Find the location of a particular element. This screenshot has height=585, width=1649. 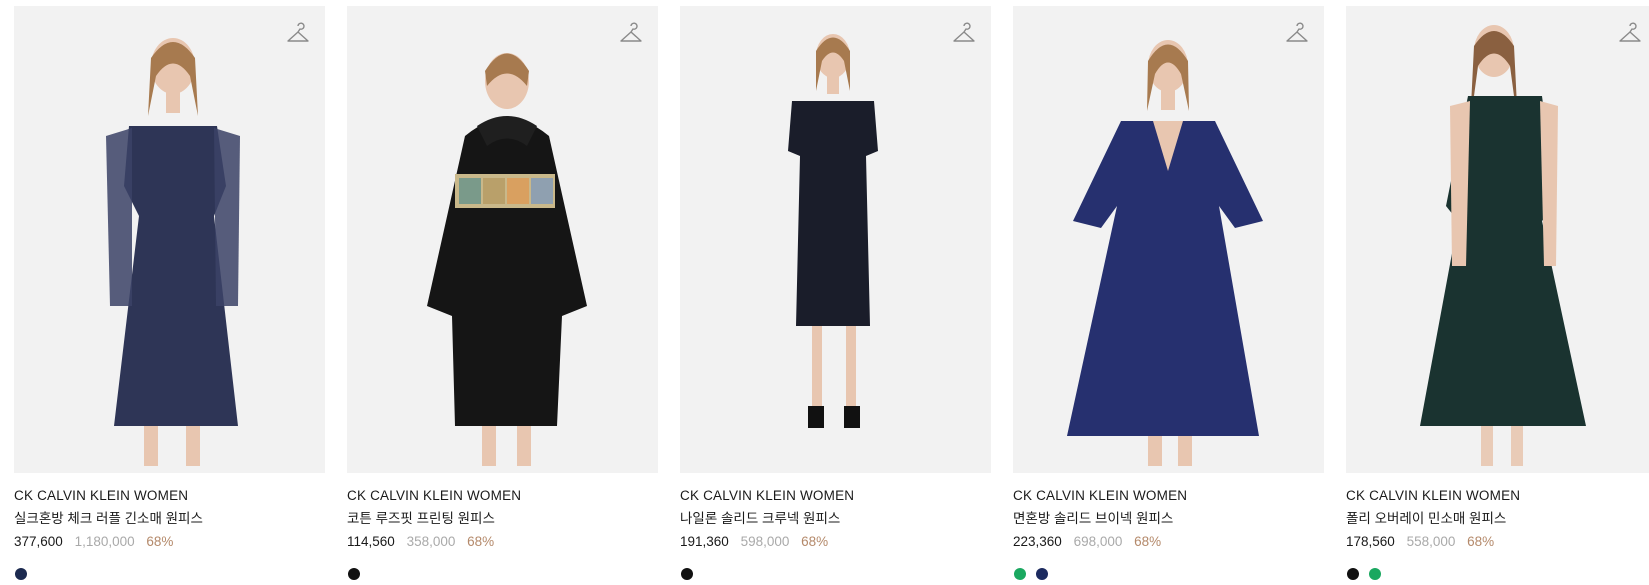

product-name: 면혼방 솔리드 브이넥 원피스 is located at coordinates (1168, 519).